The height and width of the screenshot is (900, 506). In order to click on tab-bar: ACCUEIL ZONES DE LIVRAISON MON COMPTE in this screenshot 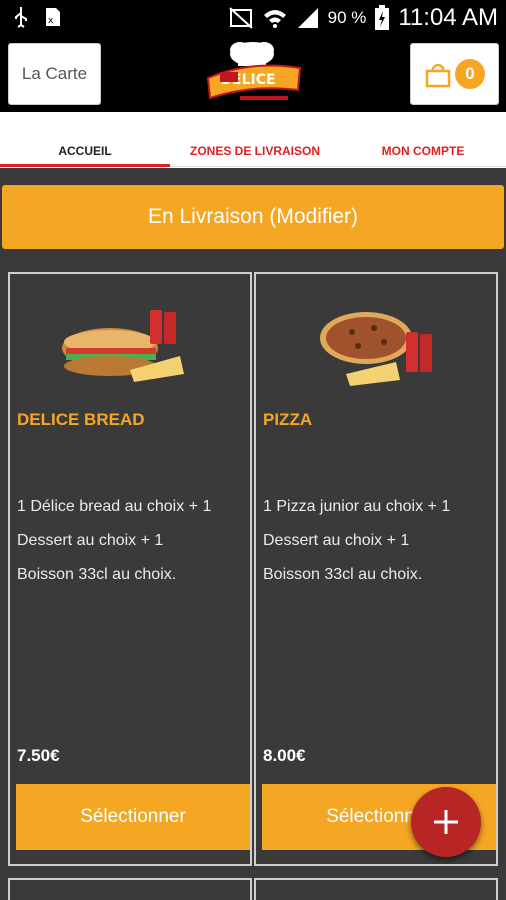, I will do `click(253, 140)`.